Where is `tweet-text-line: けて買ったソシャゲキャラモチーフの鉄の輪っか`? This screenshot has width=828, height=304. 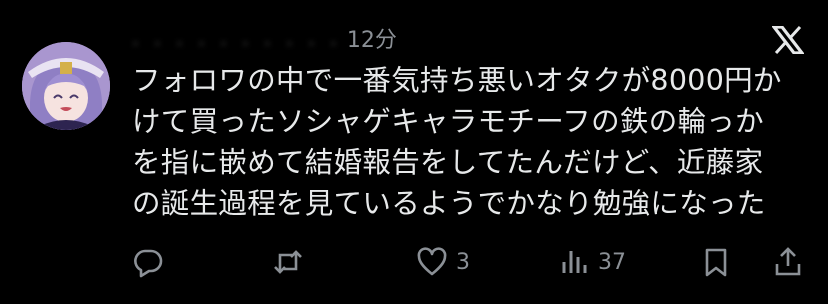 tweet-text-line: けて買ったソシャゲキャラモチーフの鉄の輪っか is located at coordinates (448, 121).